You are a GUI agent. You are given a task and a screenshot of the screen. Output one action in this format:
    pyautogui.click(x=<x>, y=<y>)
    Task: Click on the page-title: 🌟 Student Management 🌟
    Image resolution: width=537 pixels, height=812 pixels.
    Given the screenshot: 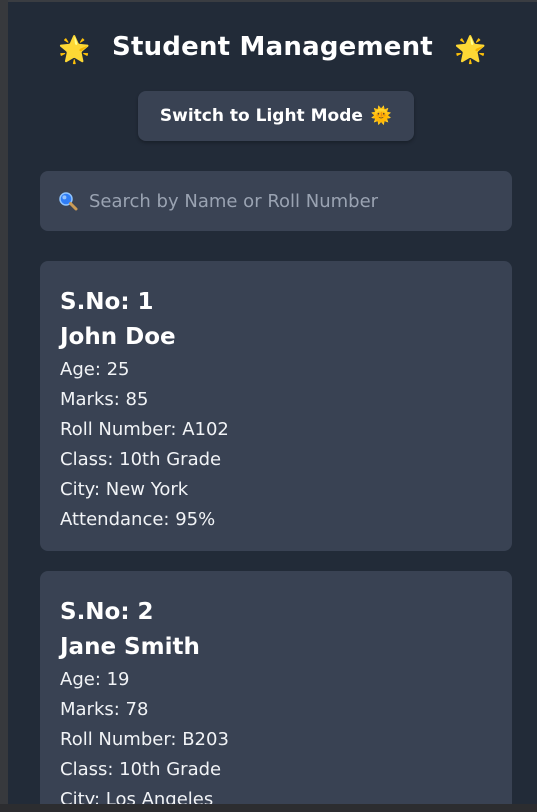 What is the action you would take?
    pyautogui.click(x=272, y=48)
    